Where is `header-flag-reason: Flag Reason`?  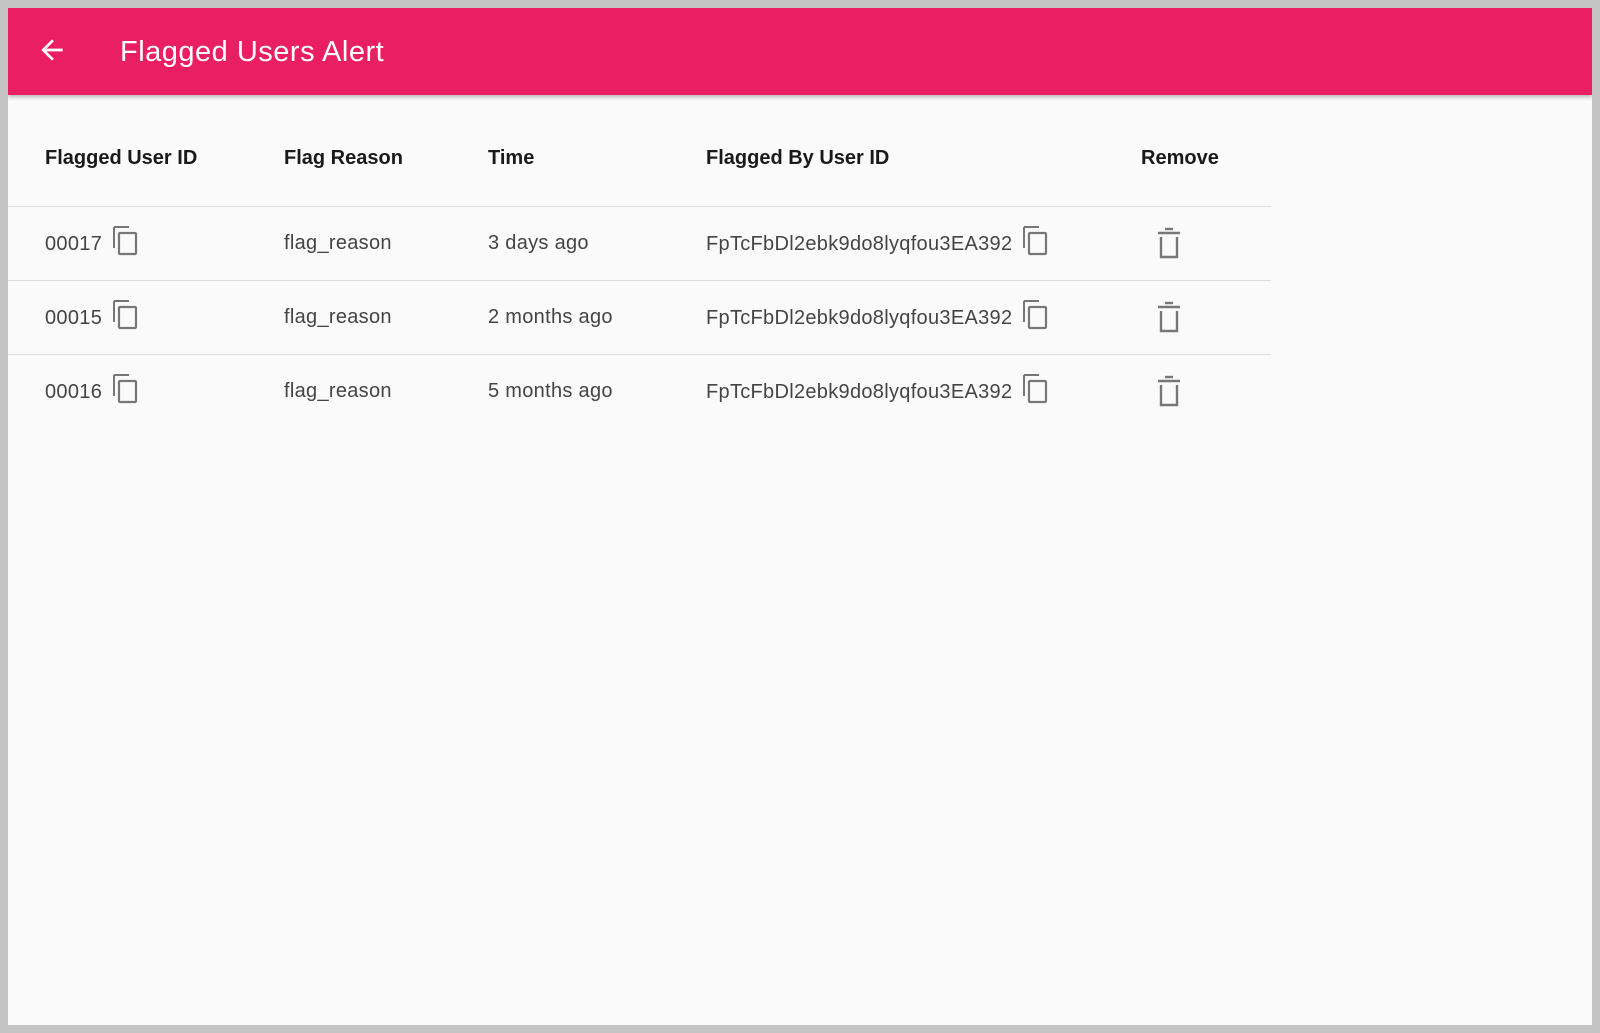
header-flag-reason: Flag Reason is located at coordinates (343, 158).